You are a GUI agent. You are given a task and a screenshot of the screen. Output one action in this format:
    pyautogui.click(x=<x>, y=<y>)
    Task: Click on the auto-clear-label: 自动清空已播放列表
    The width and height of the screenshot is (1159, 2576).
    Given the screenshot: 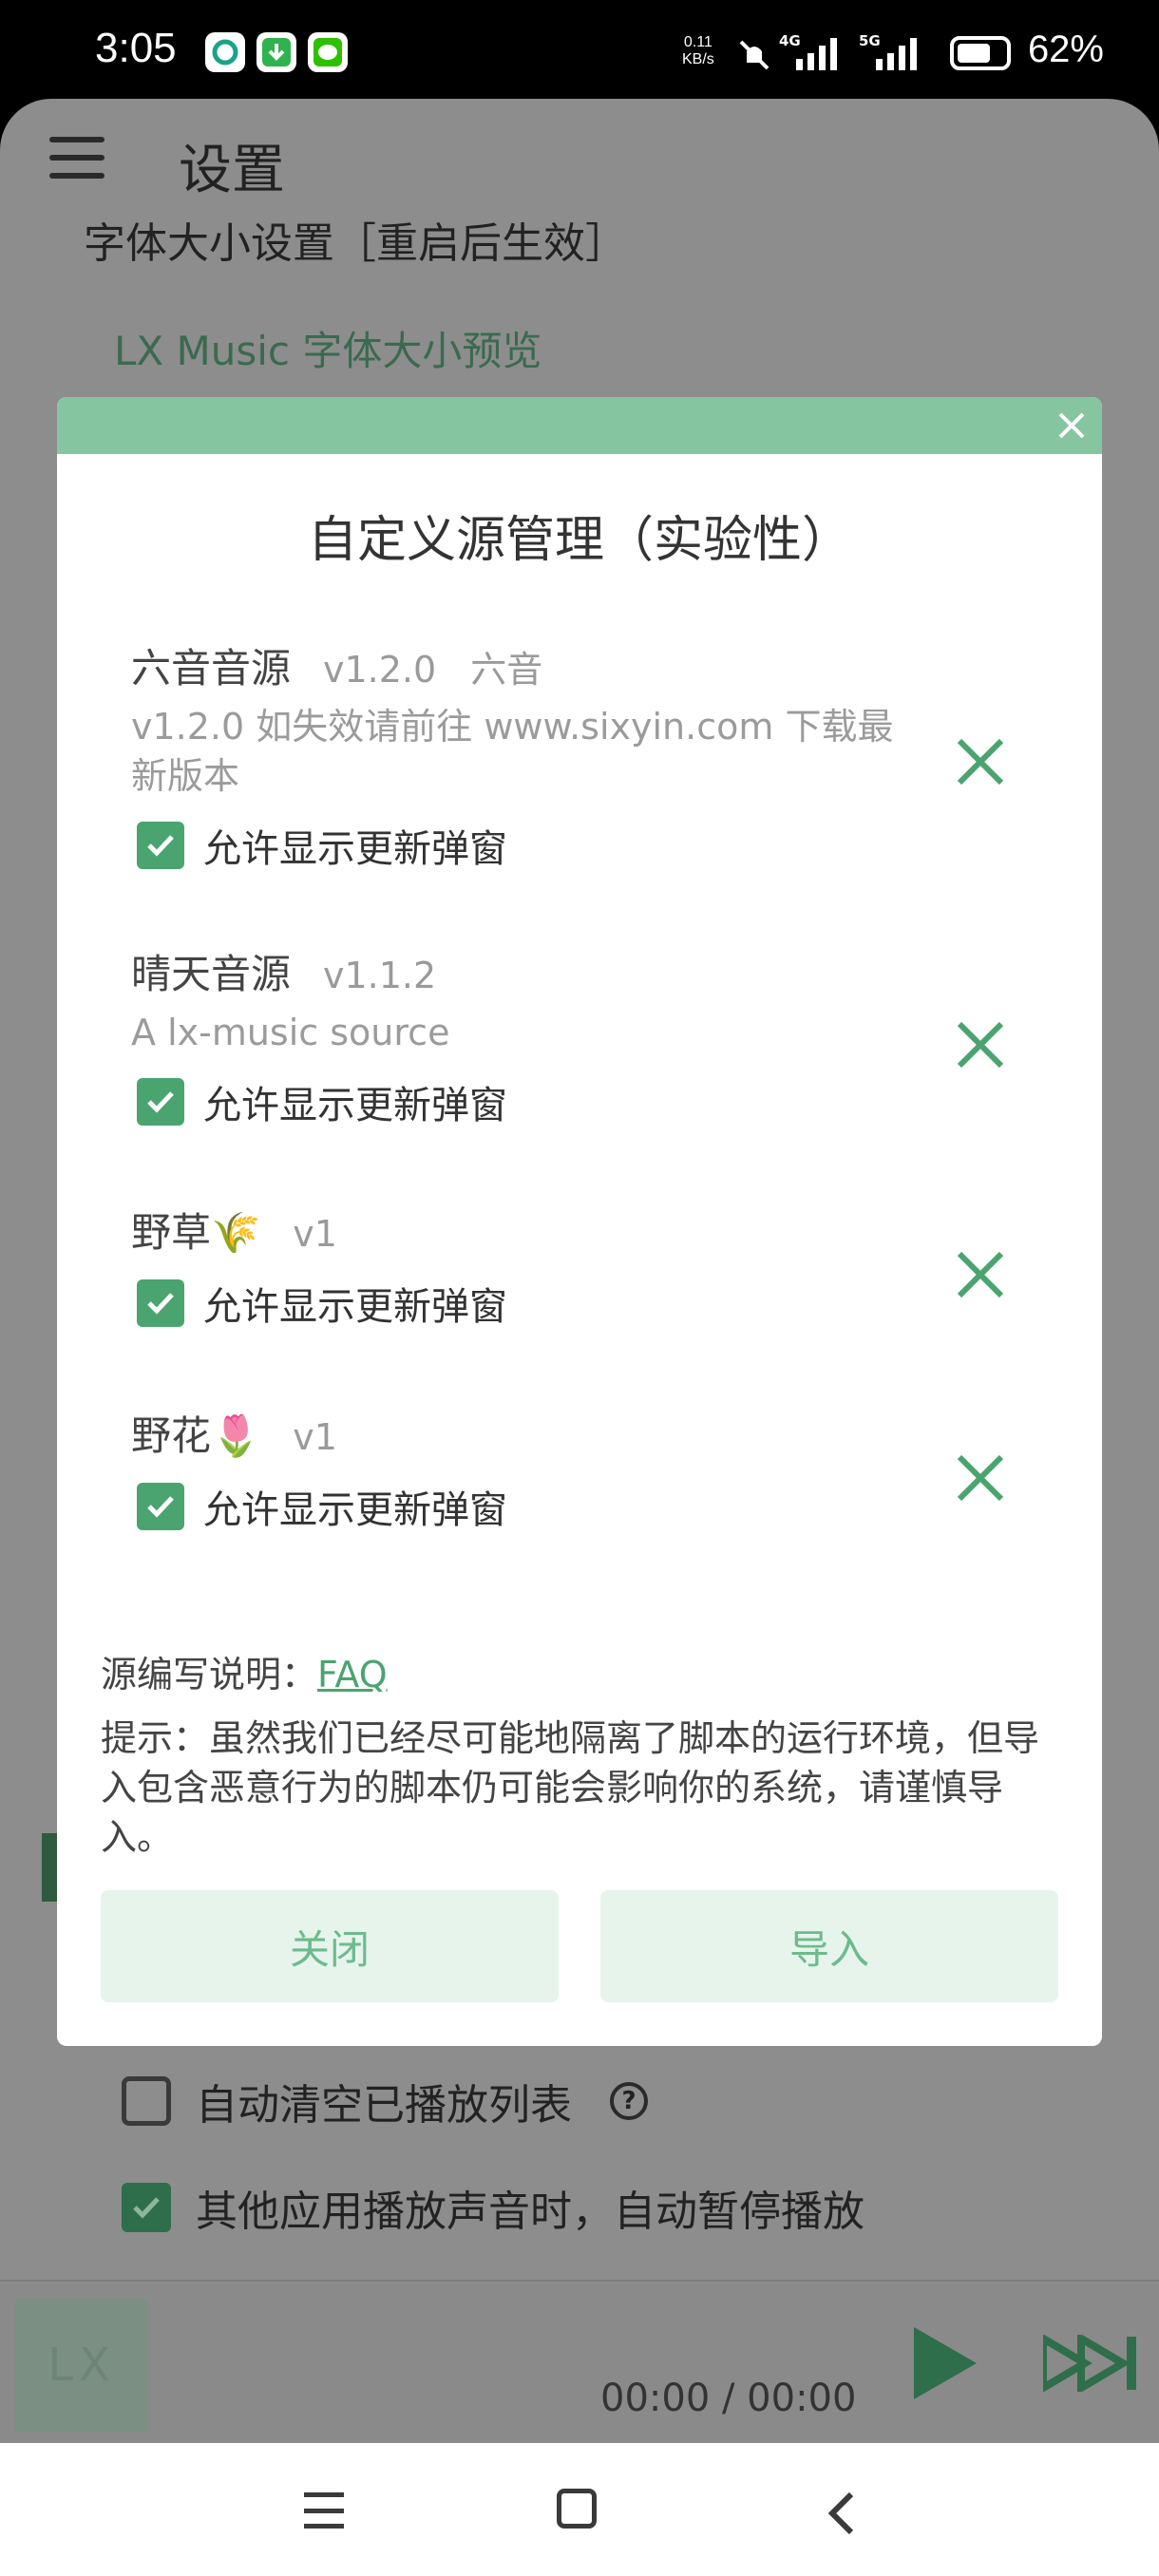 What is the action you would take?
    pyautogui.click(x=384, y=2105)
    